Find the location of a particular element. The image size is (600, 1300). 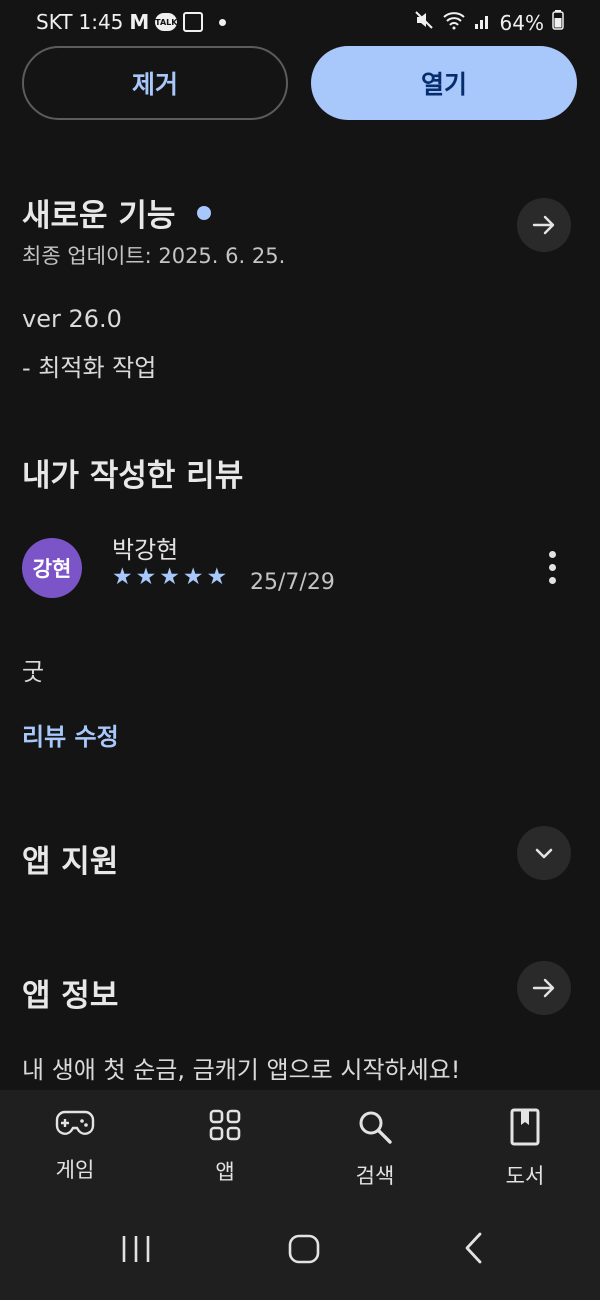

search-icon is located at coordinates (375, 1127).